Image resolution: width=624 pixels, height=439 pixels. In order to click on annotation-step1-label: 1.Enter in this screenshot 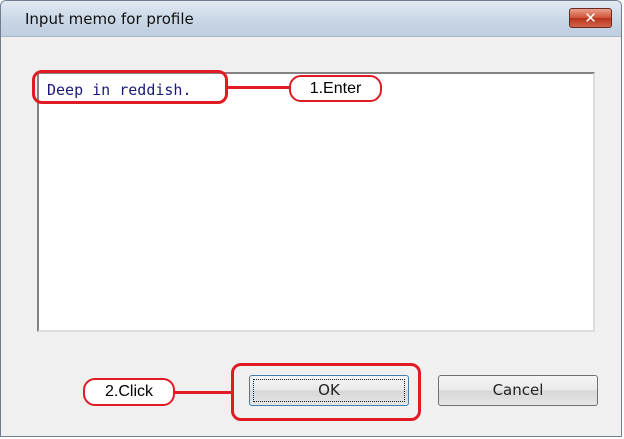, I will do `click(335, 88)`.